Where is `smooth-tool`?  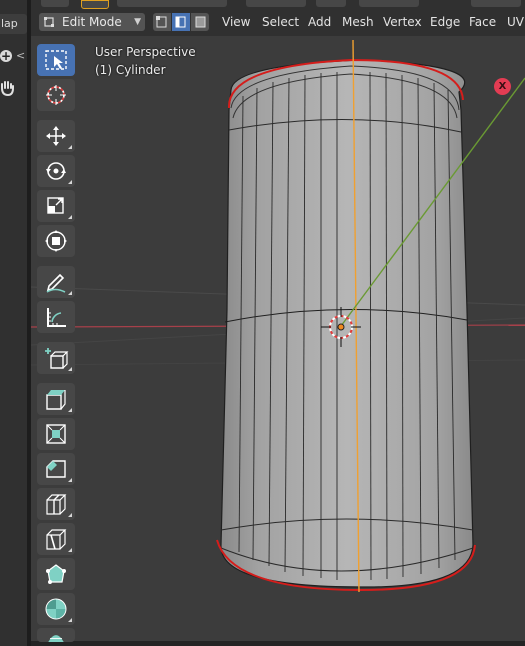 smooth-tool is located at coordinates (56, 635).